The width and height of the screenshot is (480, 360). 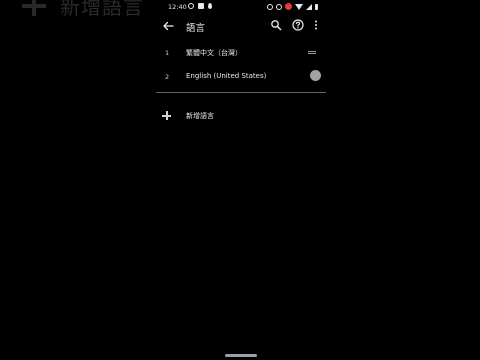 What do you see at coordinates (299, 6) in the screenshot?
I see `wifi-icon` at bounding box center [299, 6].